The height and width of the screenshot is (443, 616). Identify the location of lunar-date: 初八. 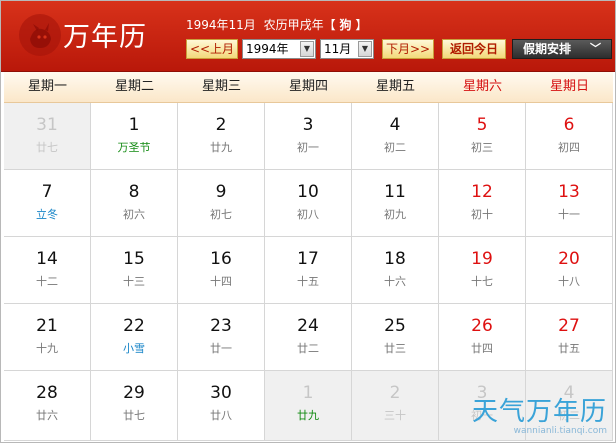
(308, 214).